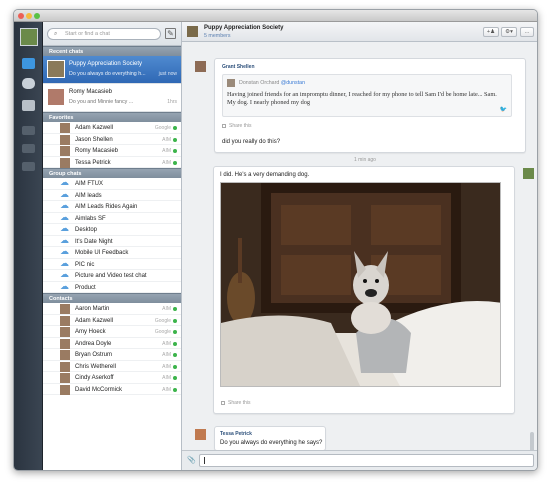 This screenshot has height=491, width=550. What do you see at coordinates (503, 110) in the screenshot?
I see `twitter-bird-icon: 🐦` at bounding box center [503, 110].